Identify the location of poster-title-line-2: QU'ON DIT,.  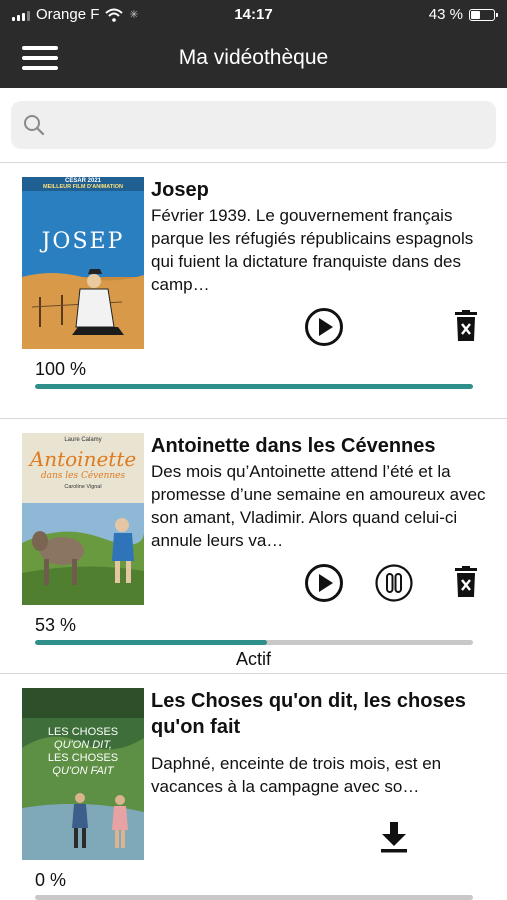
(83, 745).